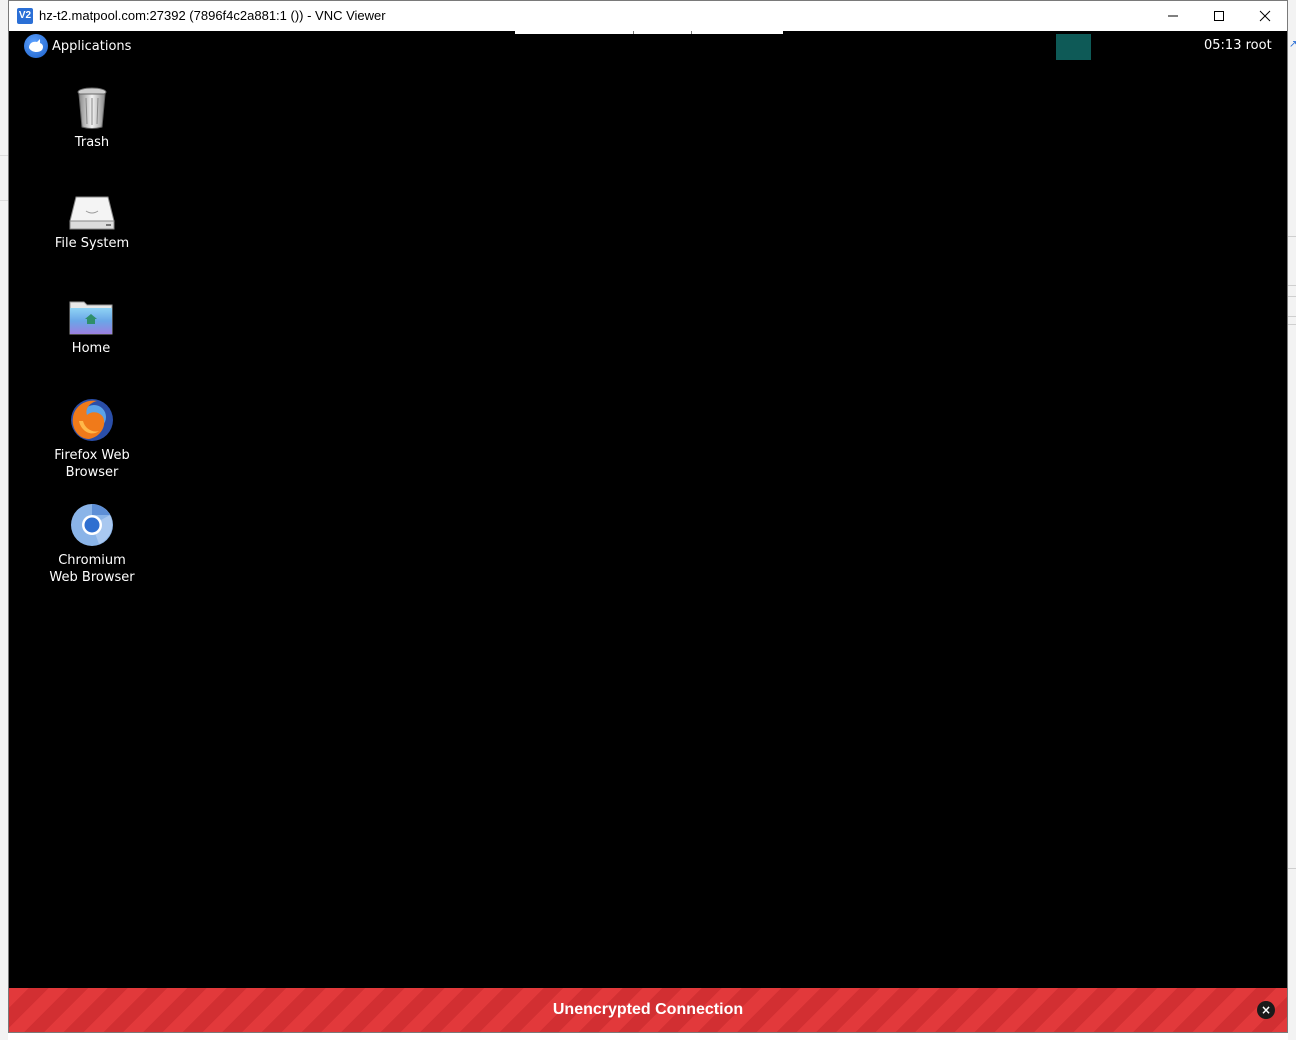  I want to click on desktop-icon-label: Firefox Web, so click(92, 455).